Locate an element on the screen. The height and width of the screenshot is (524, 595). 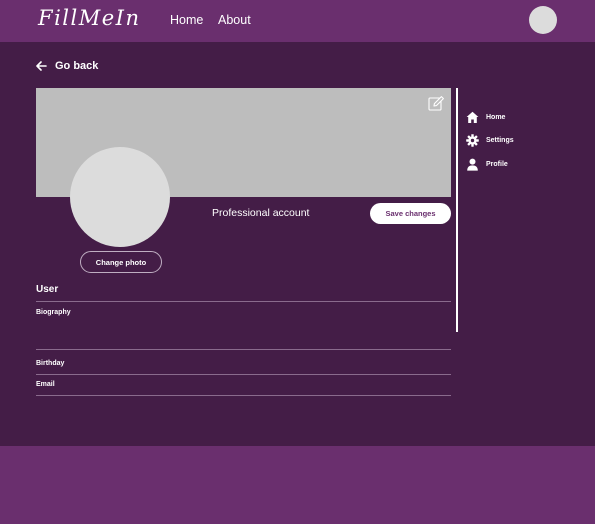
sidebar-item-label: Profile is located at coordinates (497, 164).